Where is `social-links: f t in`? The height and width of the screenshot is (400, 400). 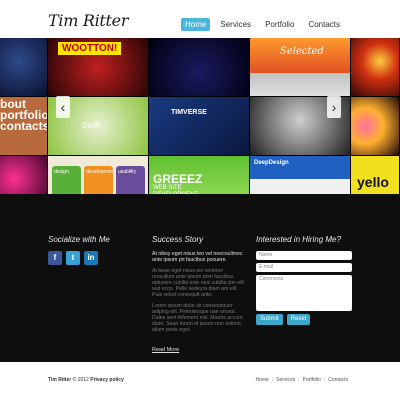 social-links: f t in is located at coordinates (73, 258).